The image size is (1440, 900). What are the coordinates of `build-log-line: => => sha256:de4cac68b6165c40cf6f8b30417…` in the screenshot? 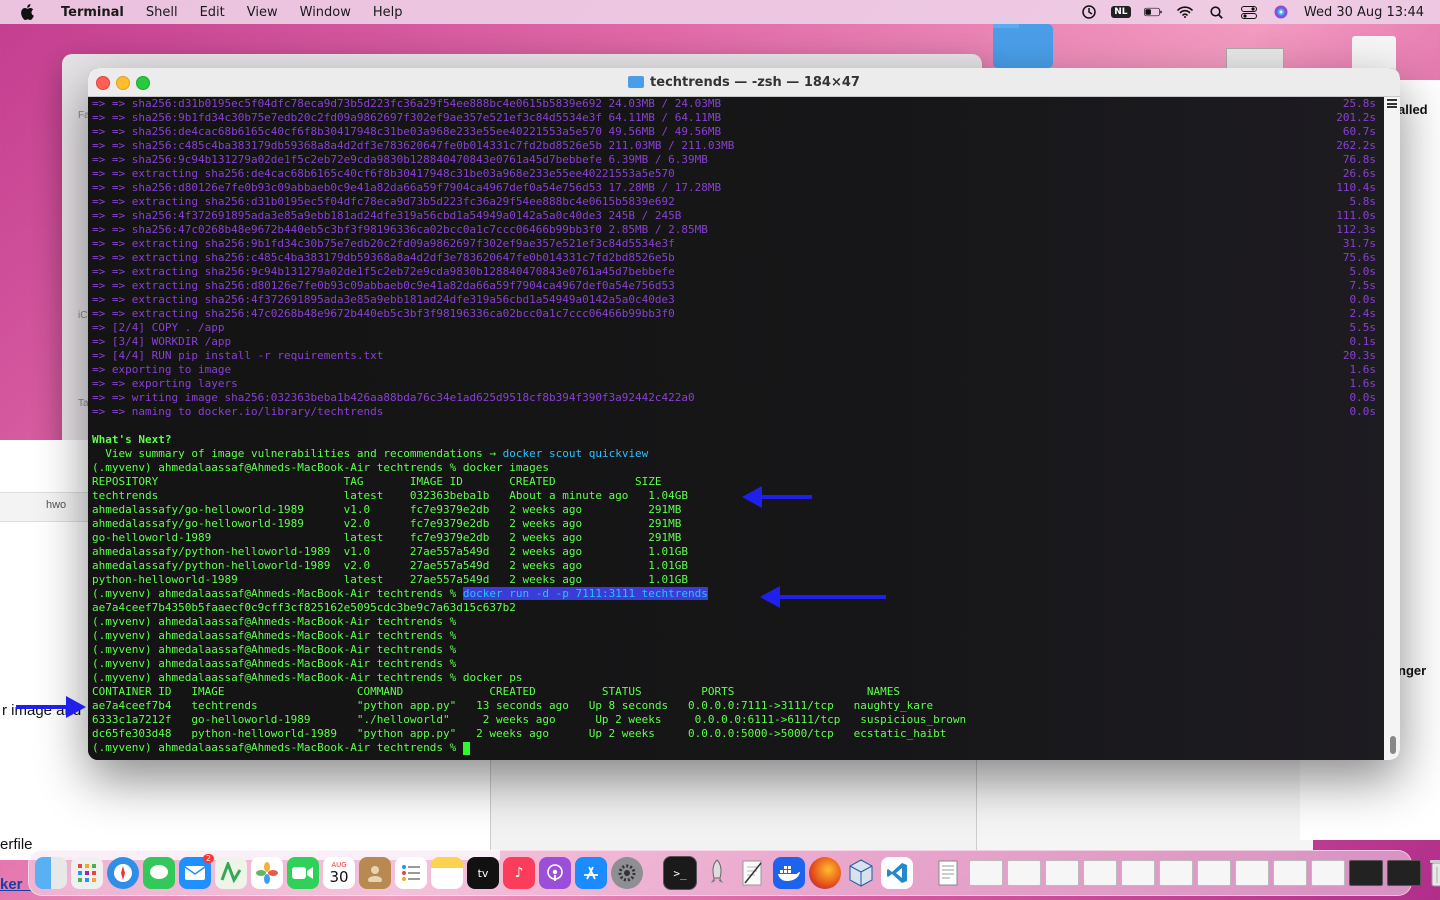 It's located at (740, 132).